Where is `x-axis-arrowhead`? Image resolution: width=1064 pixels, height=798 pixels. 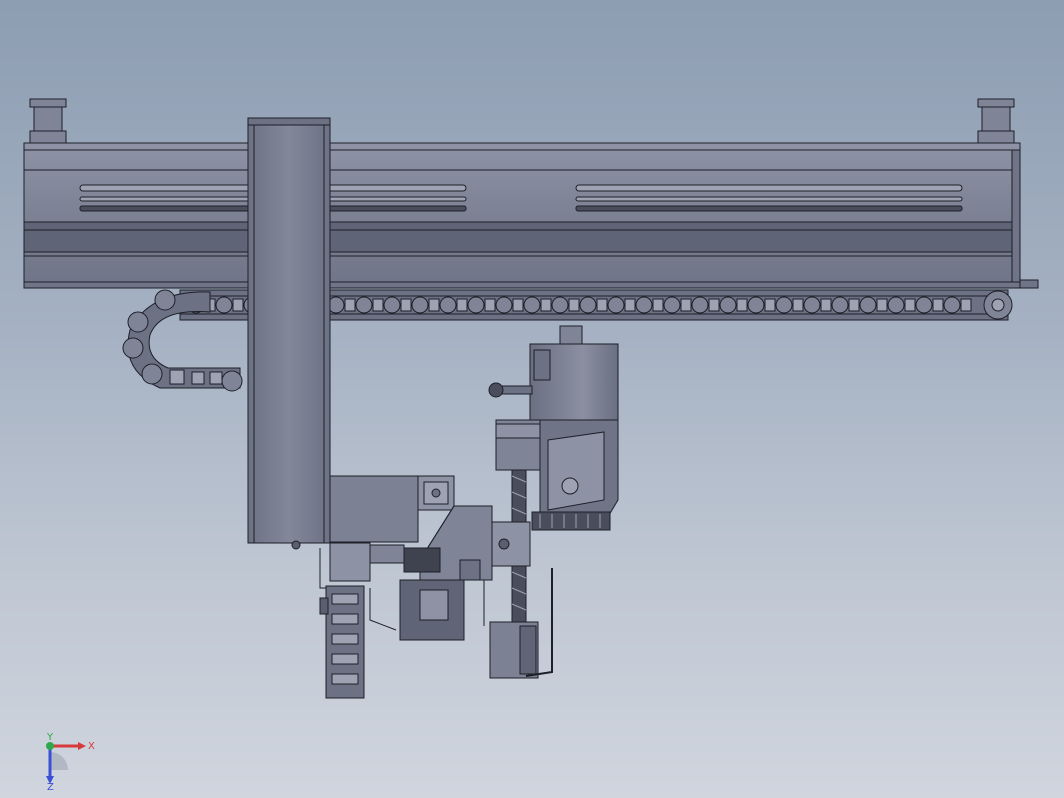
x-axis-arrowhead is located at coordinates (82, 746).